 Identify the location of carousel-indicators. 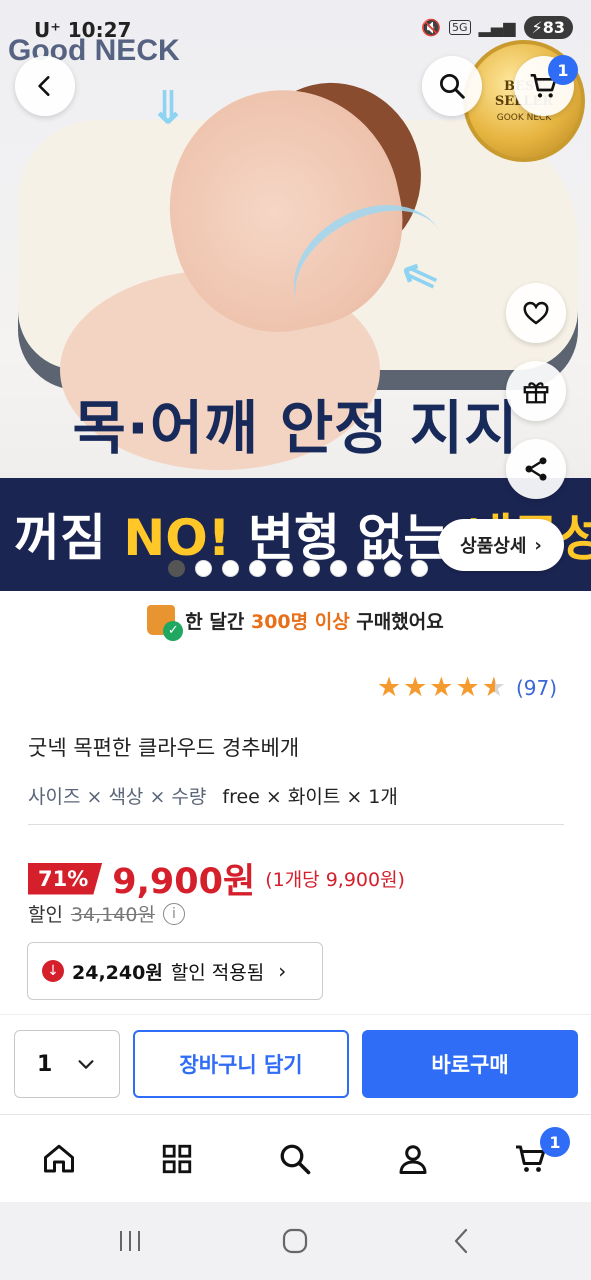
(298, 568).